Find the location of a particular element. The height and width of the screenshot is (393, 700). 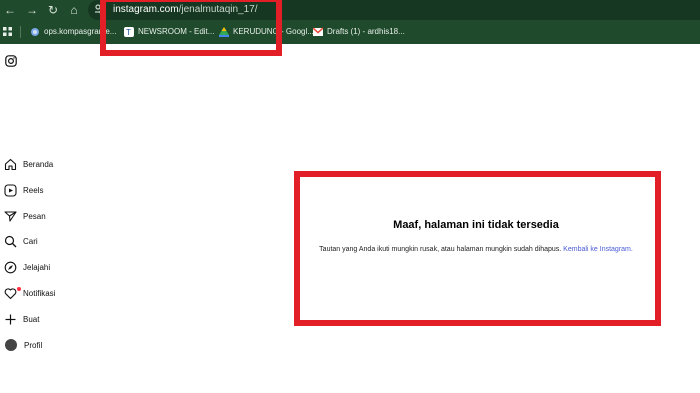

sidebar-item-beranda: Beranda is located at coordinates (28, 164).